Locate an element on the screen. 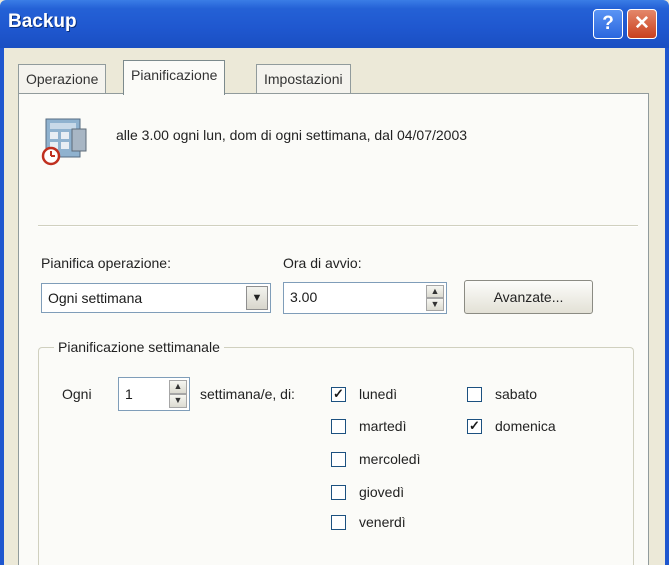 This screenshot has width=669, height=565. checkbox-label: domenica is located at coordinates (525, 426).